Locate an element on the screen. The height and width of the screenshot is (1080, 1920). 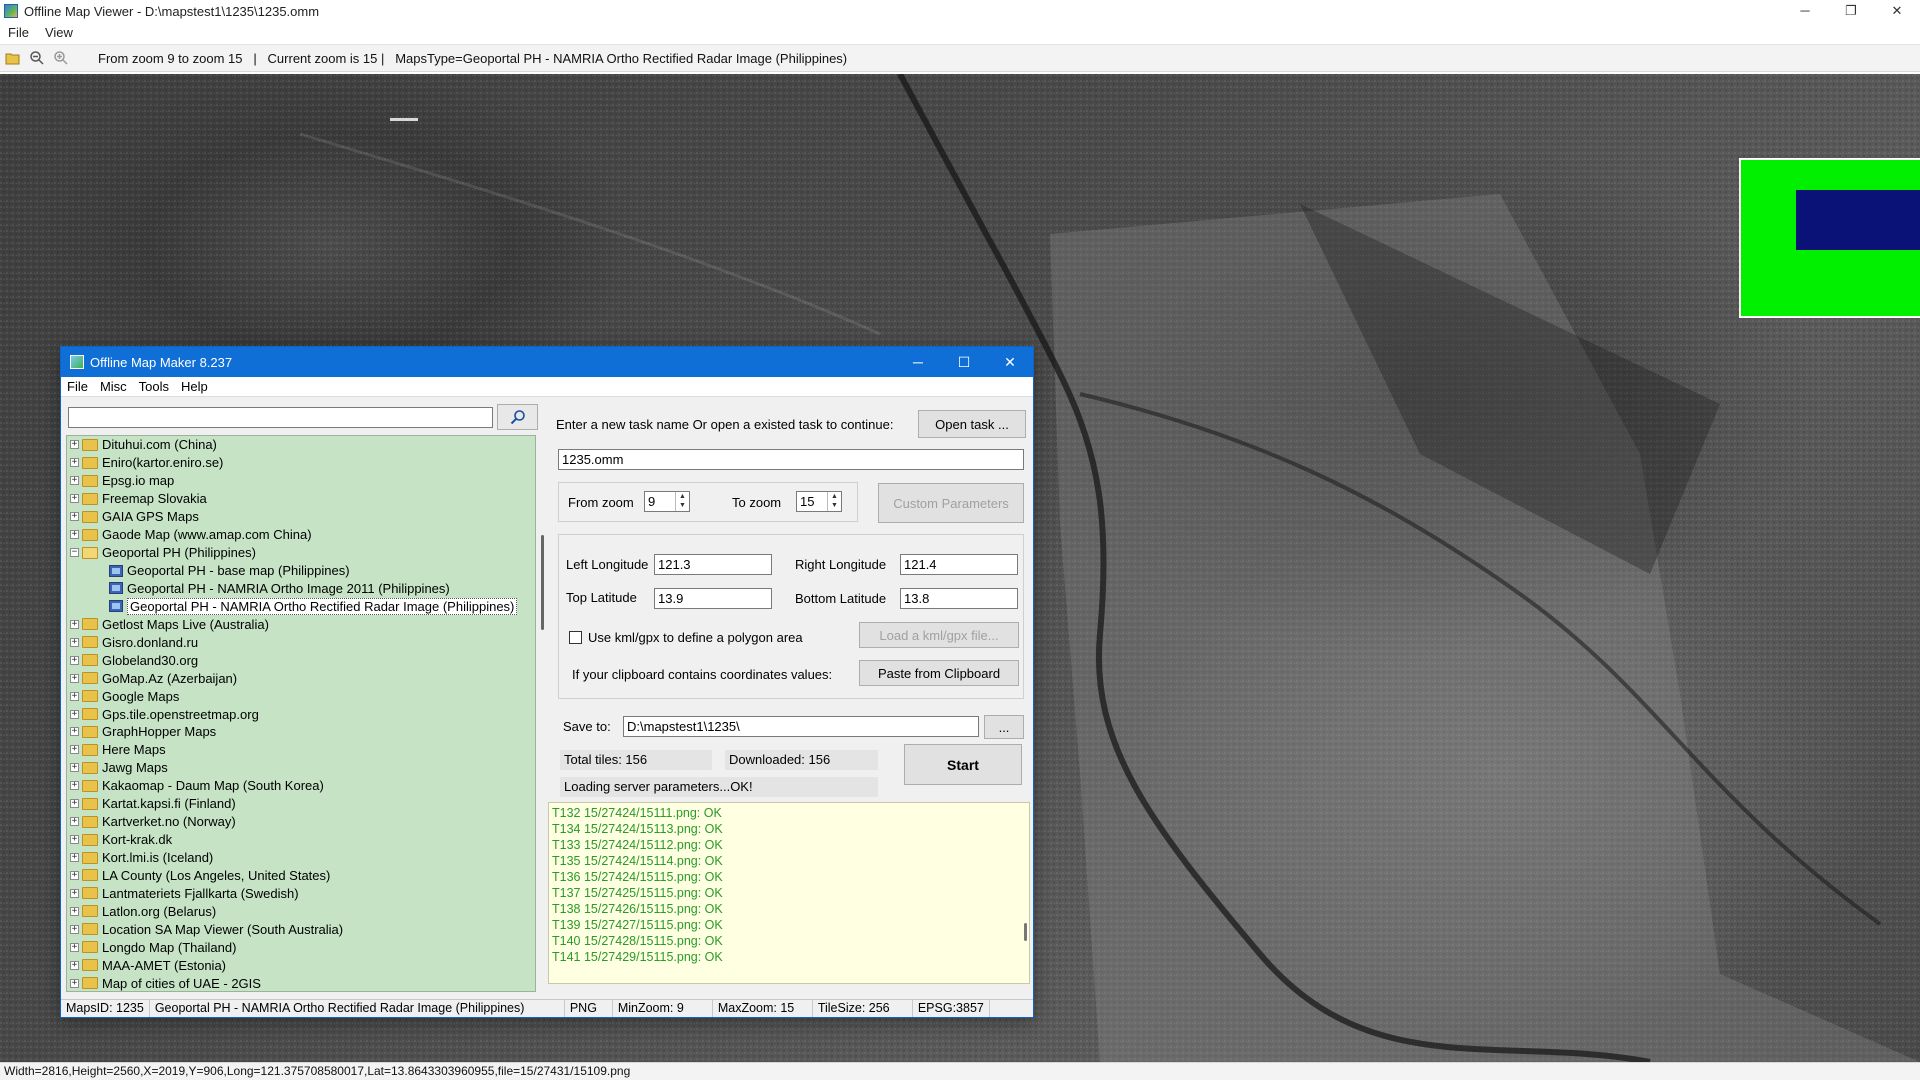
bottom-latitude-input: 13.8 is located at coordinates (959, 598).